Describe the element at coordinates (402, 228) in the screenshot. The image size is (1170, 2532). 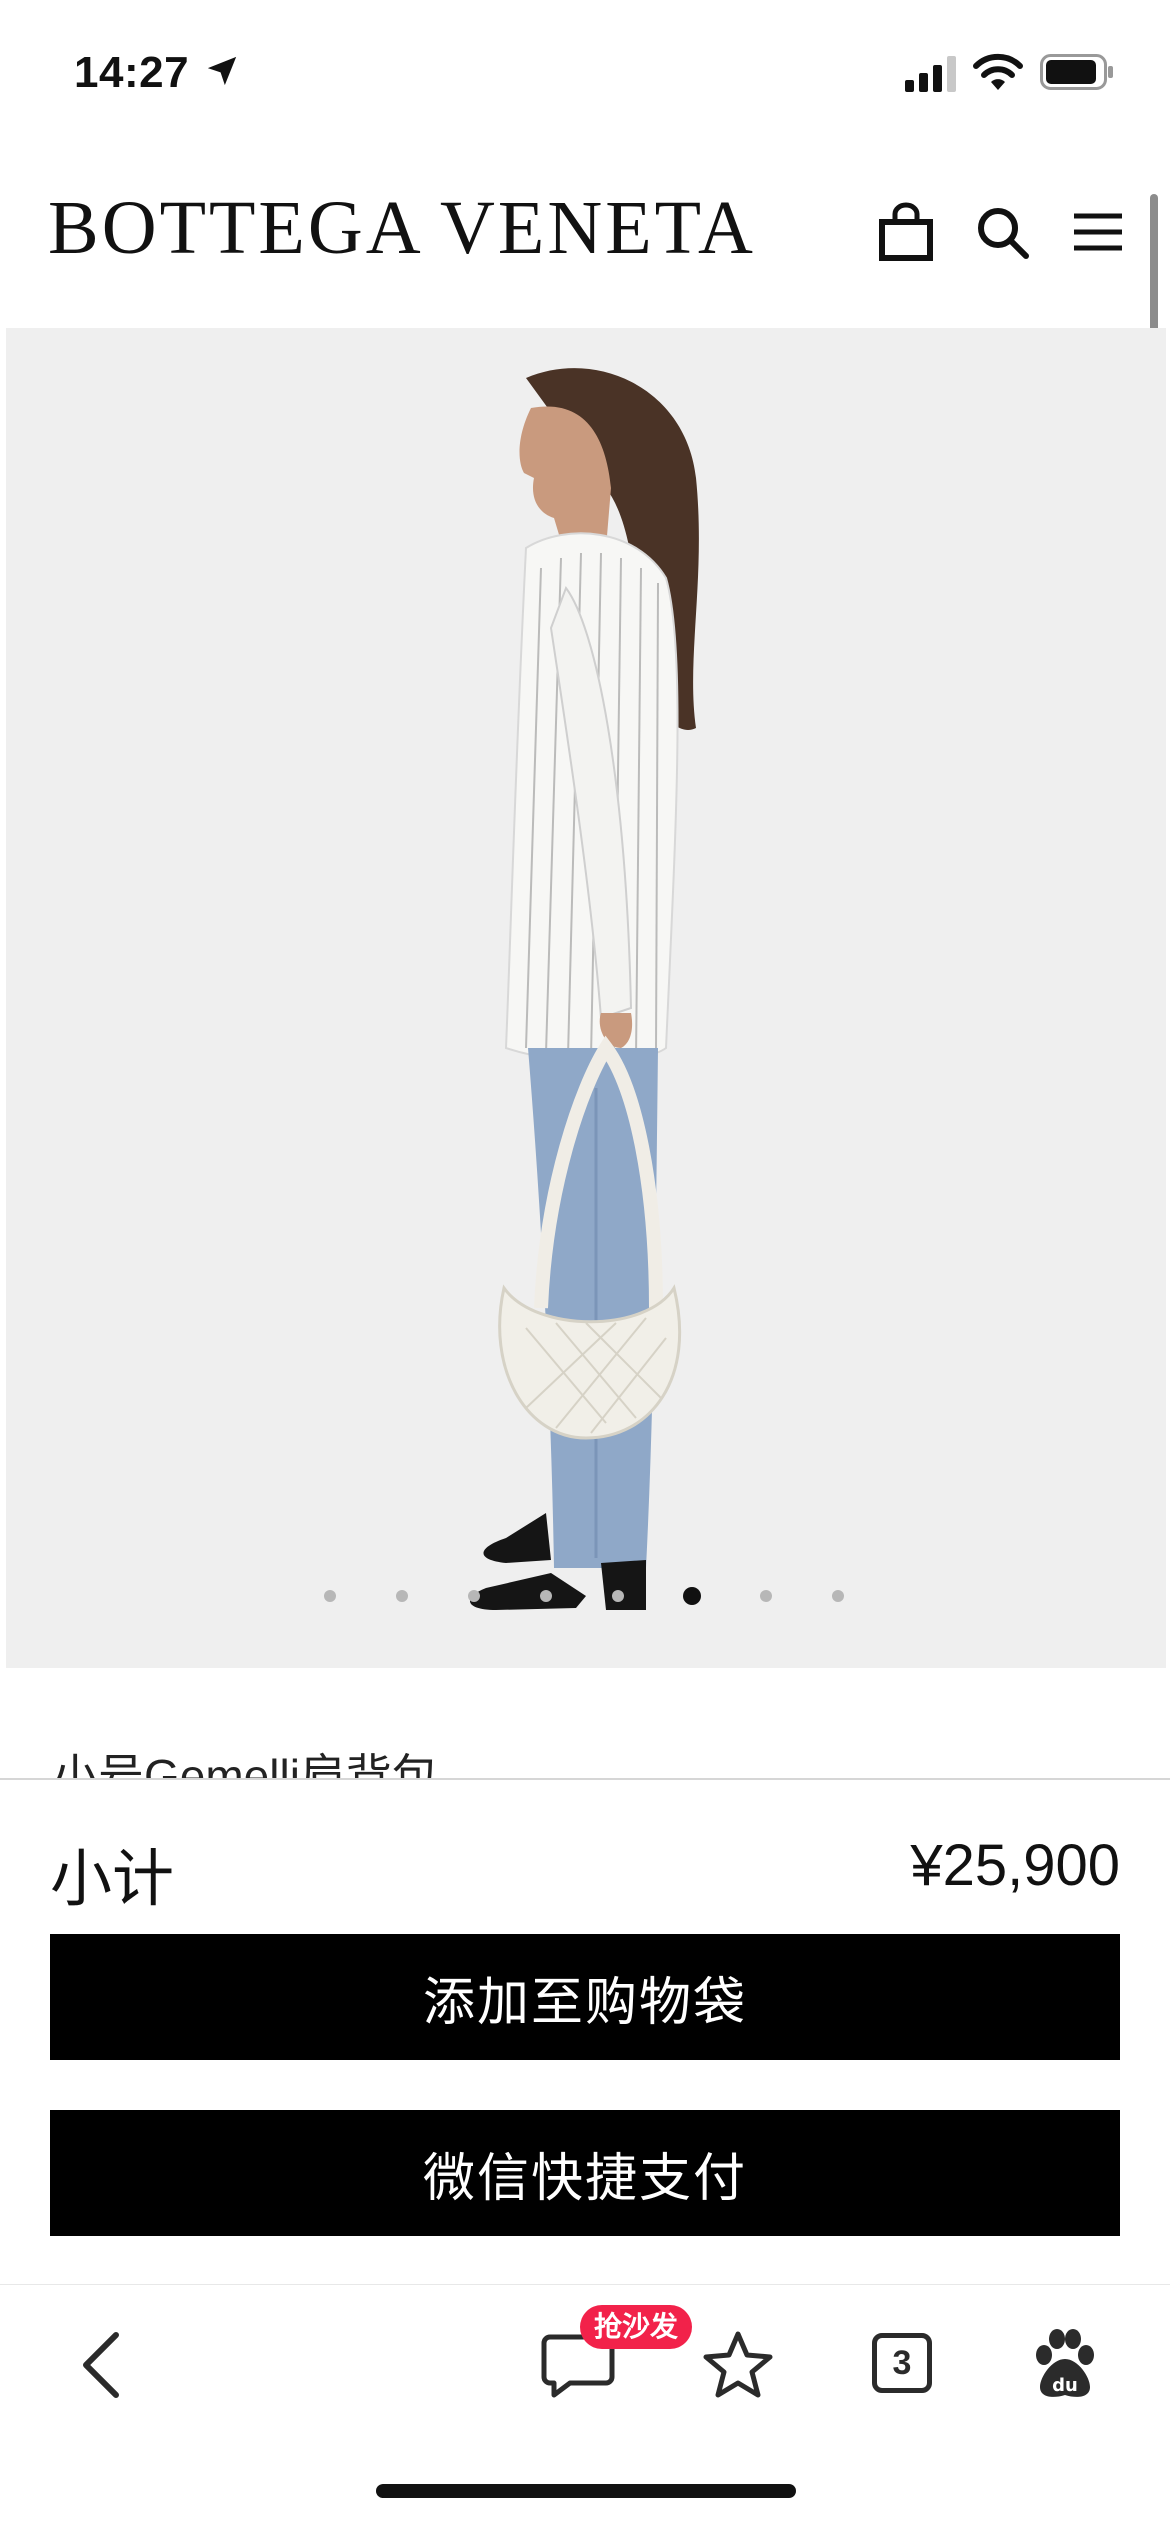
I see `brand-logo: BOTTEGA VENETA` at that location.